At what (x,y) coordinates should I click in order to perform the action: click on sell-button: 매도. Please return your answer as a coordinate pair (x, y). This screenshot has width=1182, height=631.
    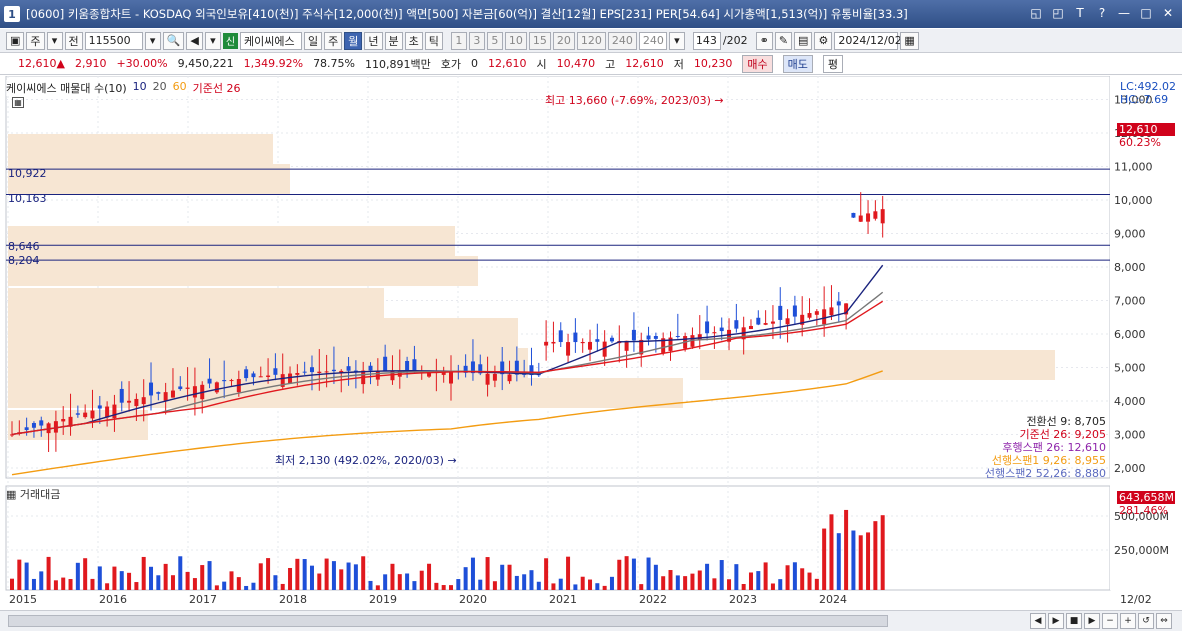
    Looking at the image, I should click on (797, 63).